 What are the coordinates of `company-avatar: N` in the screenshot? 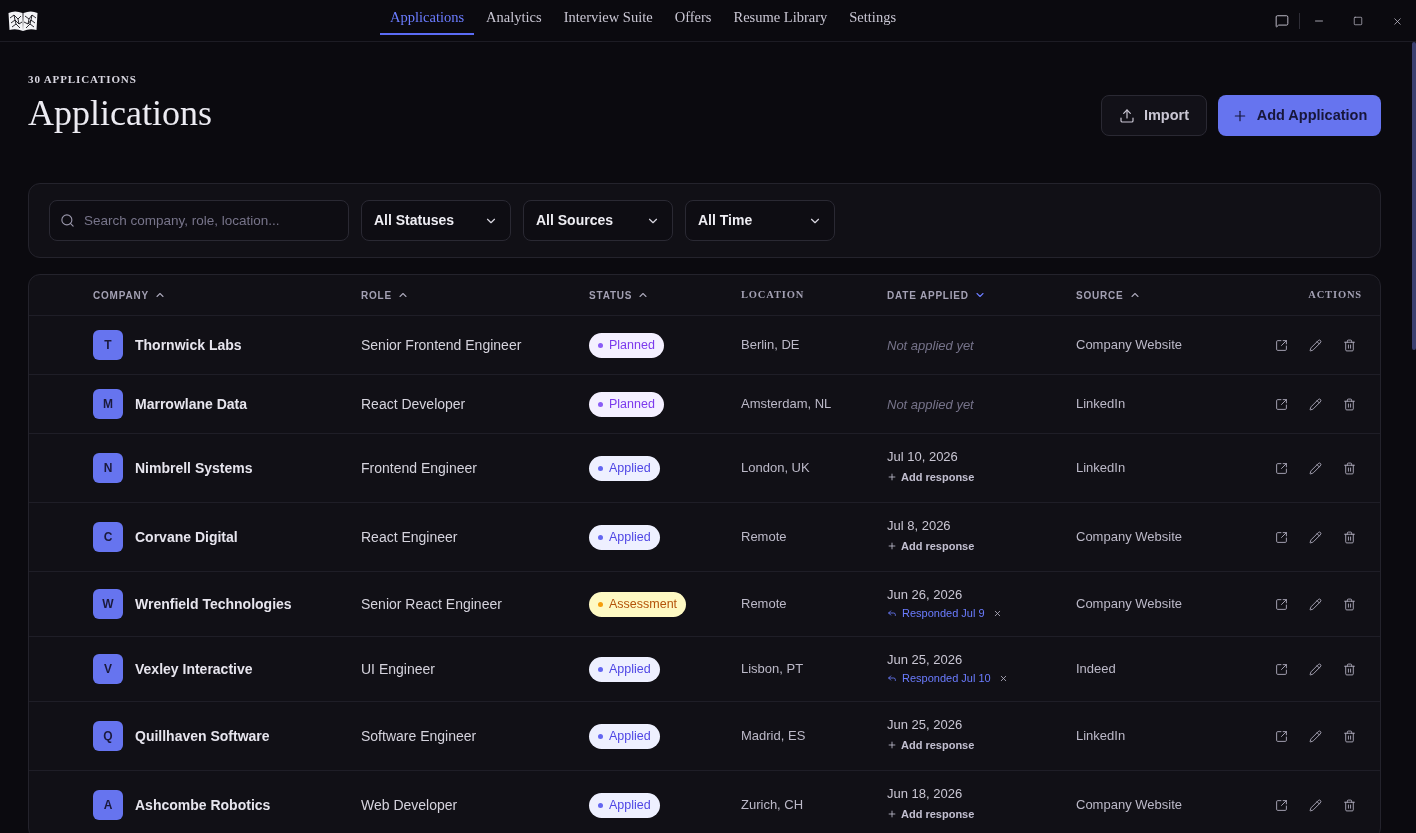 It's located at (108, 468).